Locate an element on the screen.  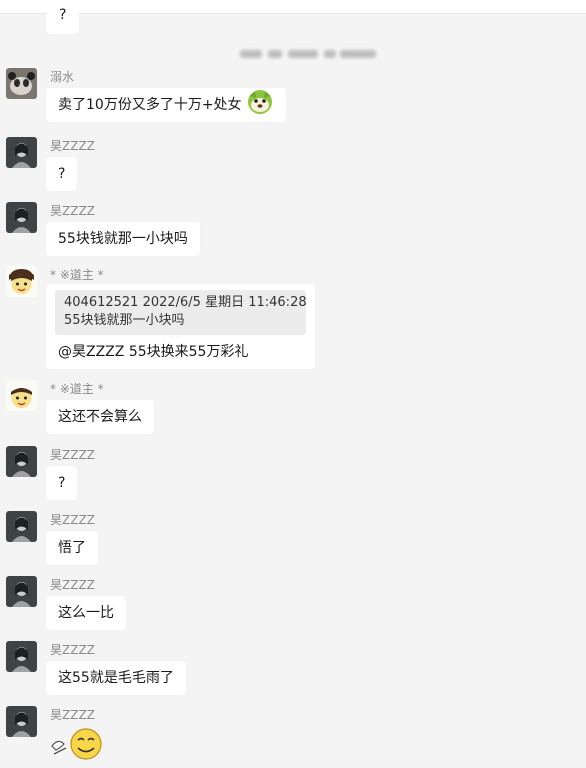
quoted-text: 55块钱就那一小块吗 is located at coordinates (124, 320).